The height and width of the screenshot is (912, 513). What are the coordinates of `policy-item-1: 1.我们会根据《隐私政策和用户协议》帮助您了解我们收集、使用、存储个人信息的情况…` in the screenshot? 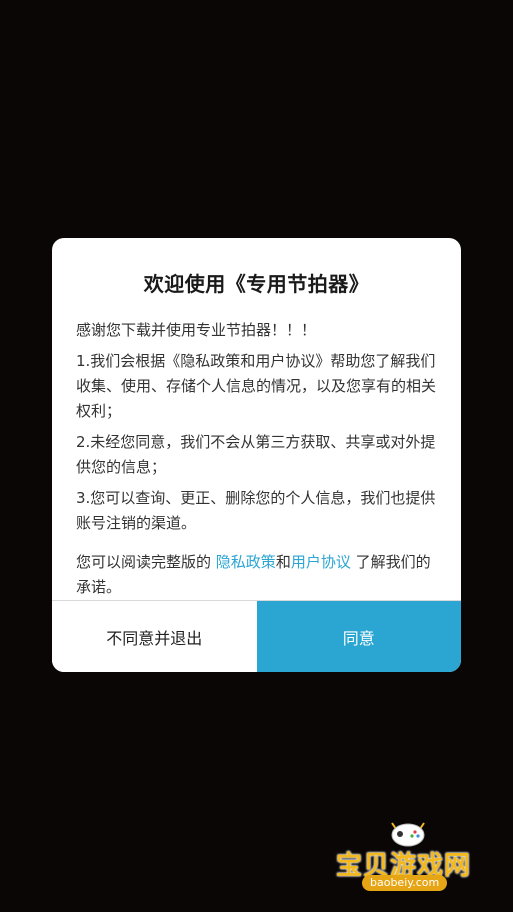 It's located at (256, 386).